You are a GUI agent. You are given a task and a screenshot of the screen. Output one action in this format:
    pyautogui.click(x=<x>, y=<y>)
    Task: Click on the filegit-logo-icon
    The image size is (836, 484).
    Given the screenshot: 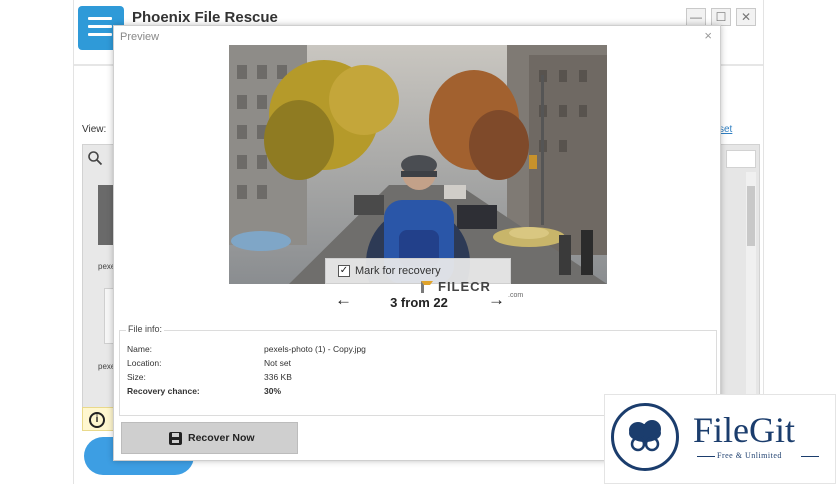 What is the action you would take?
    pyautogui.click(x=645, y=437)
    